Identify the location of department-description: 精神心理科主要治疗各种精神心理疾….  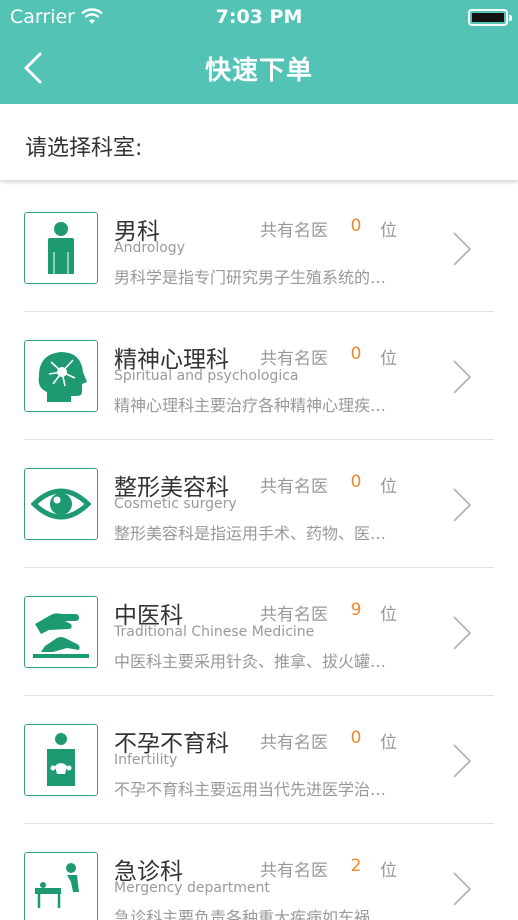
(250, 405).